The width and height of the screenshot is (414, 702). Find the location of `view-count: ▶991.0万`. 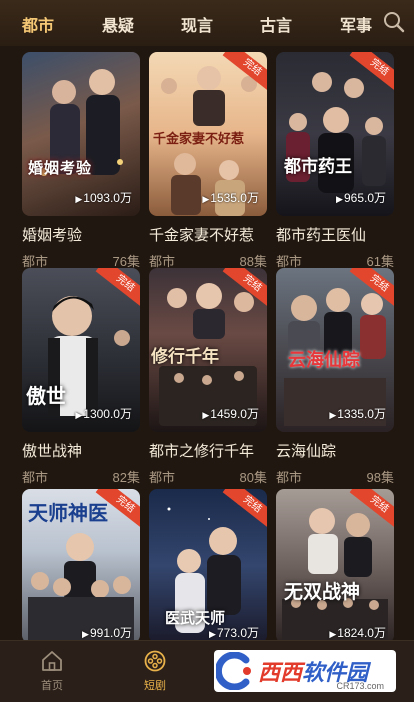

view-count: ▶991.0万 is located at coordinates (107, 633).